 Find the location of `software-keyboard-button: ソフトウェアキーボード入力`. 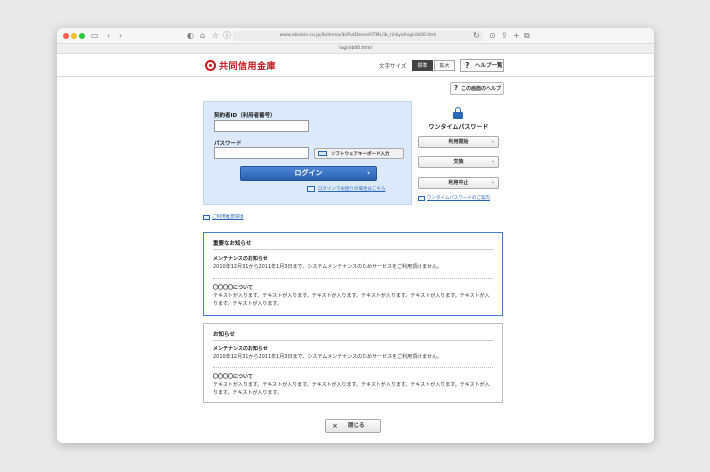

software-keyboard-button: ソフトウェアキーボード入力 is located at coordinates (359, 153).